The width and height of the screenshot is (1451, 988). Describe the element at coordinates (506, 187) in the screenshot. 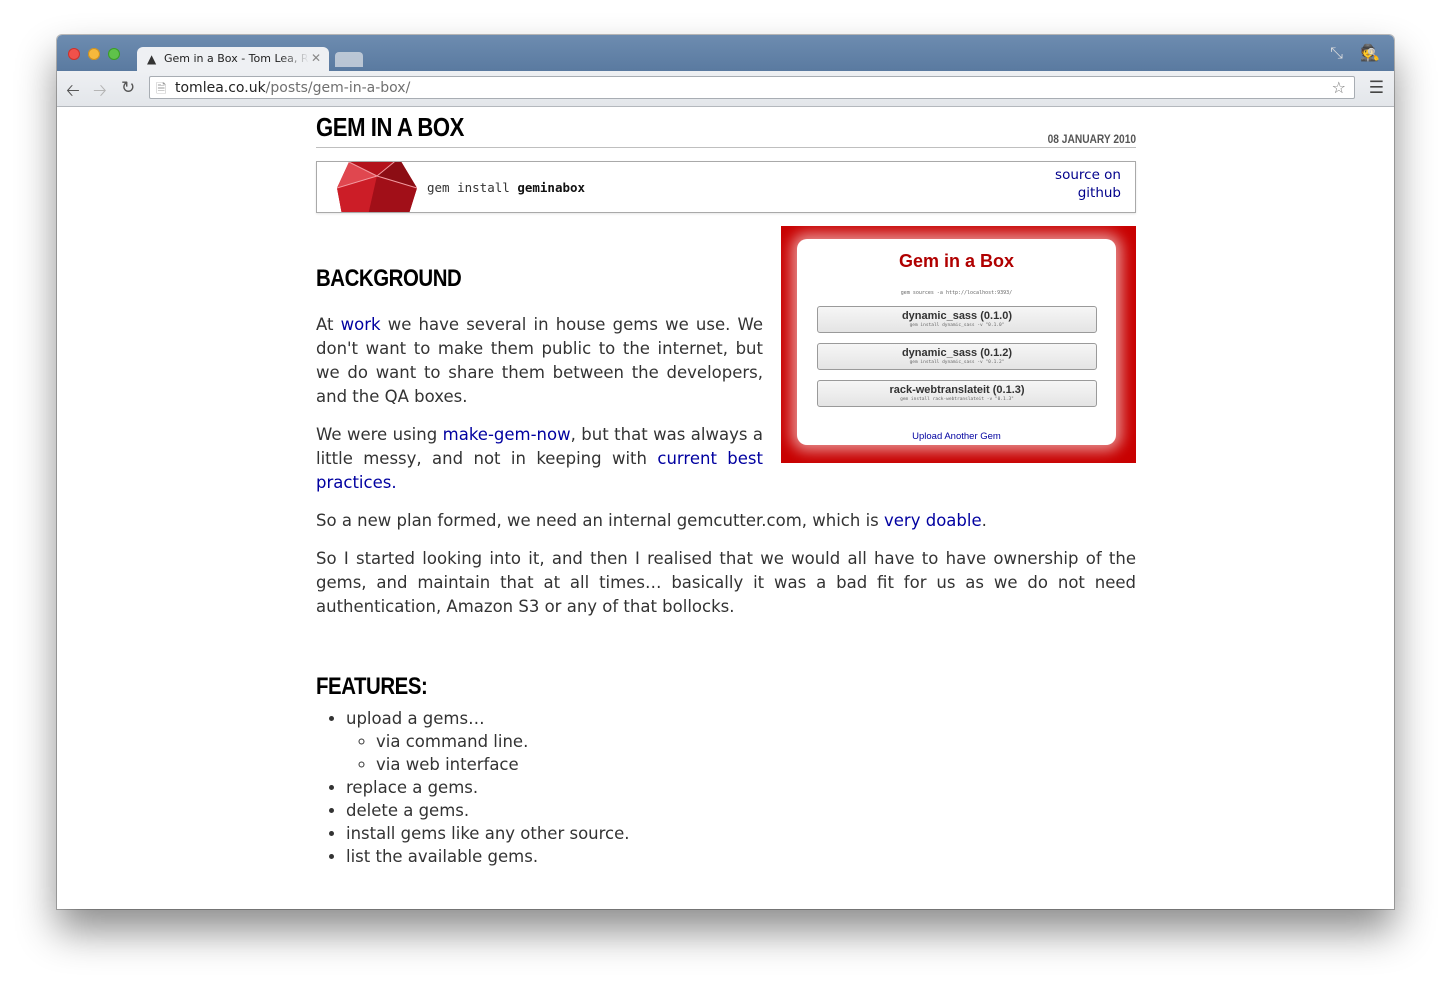

I see `install-command: gem install geminabox` at that location.